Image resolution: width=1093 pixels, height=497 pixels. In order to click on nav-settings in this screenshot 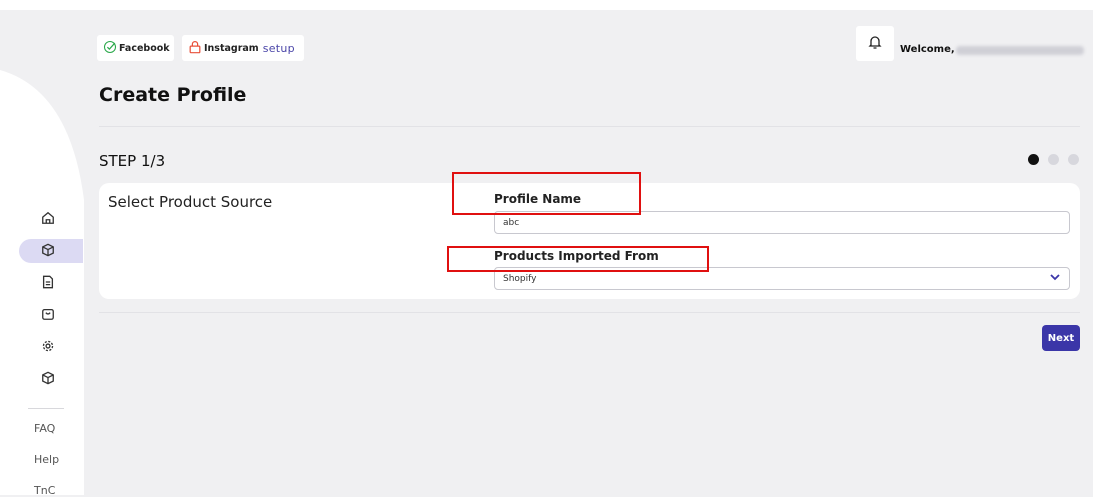, I will do `click(51, 347)`.